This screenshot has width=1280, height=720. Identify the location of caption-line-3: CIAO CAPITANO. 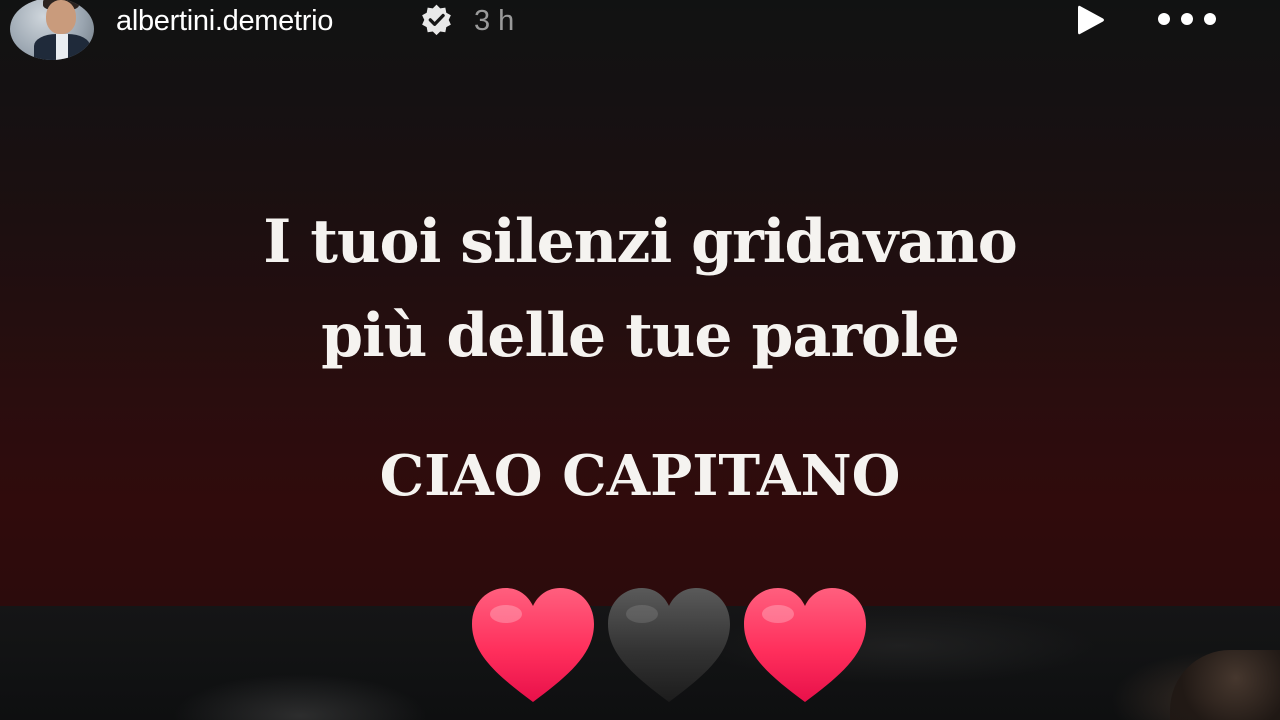
(640, 476).